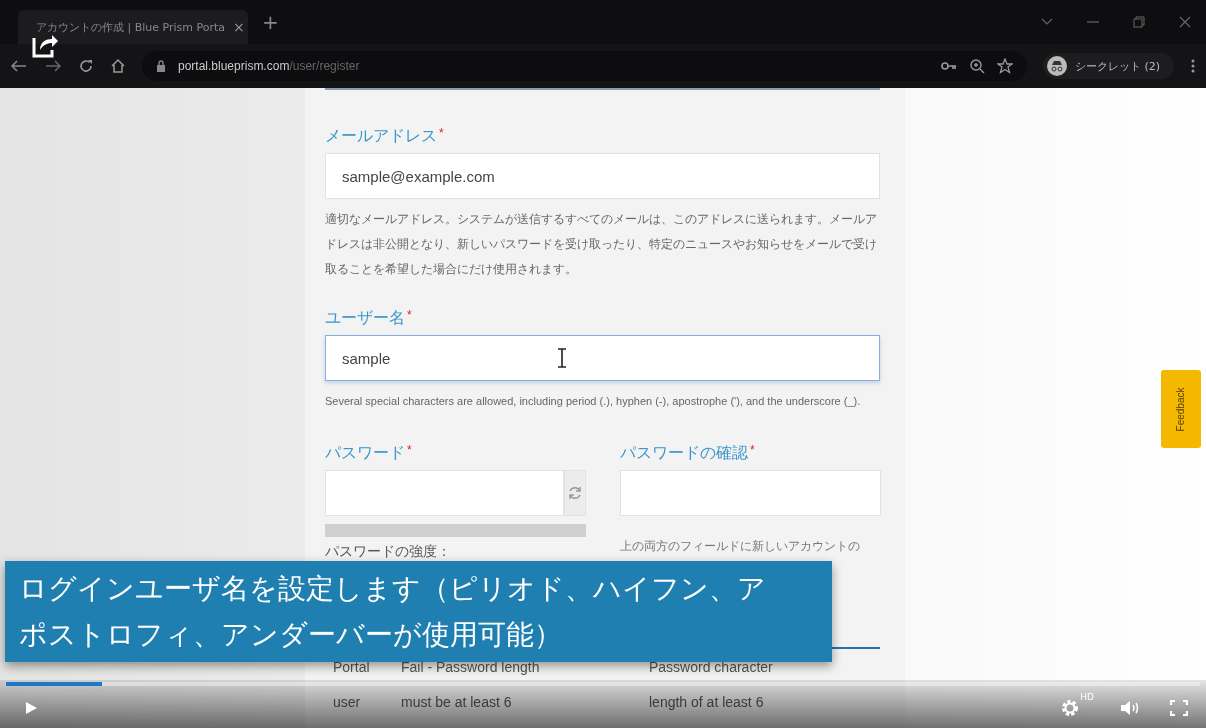 This screenshot has height=728, width=1206. Describe the element at coordinates (347, 701) in the screenshot. I see `table-cell-text: user` at that location.